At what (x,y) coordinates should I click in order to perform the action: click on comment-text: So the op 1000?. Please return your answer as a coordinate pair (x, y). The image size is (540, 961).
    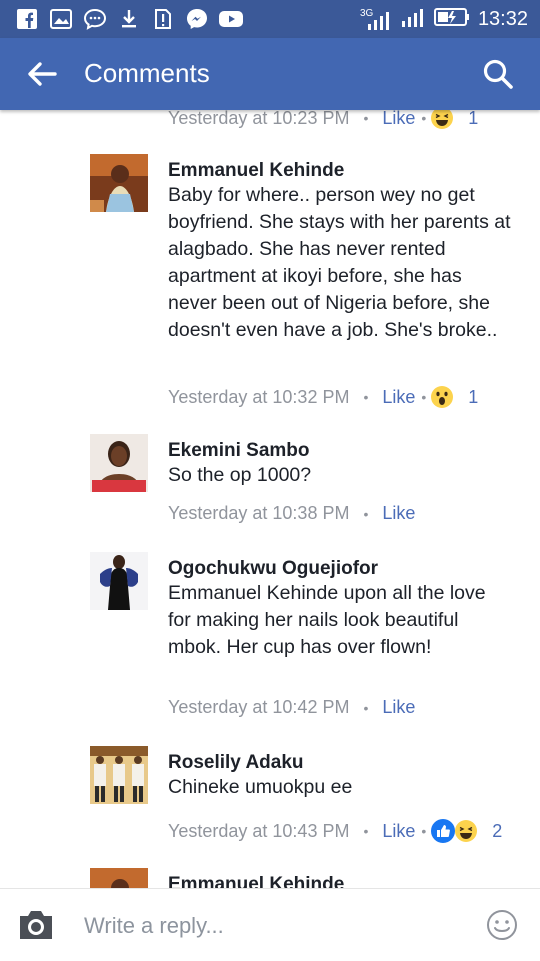
    Looking at the image, I should click on (240, 475).